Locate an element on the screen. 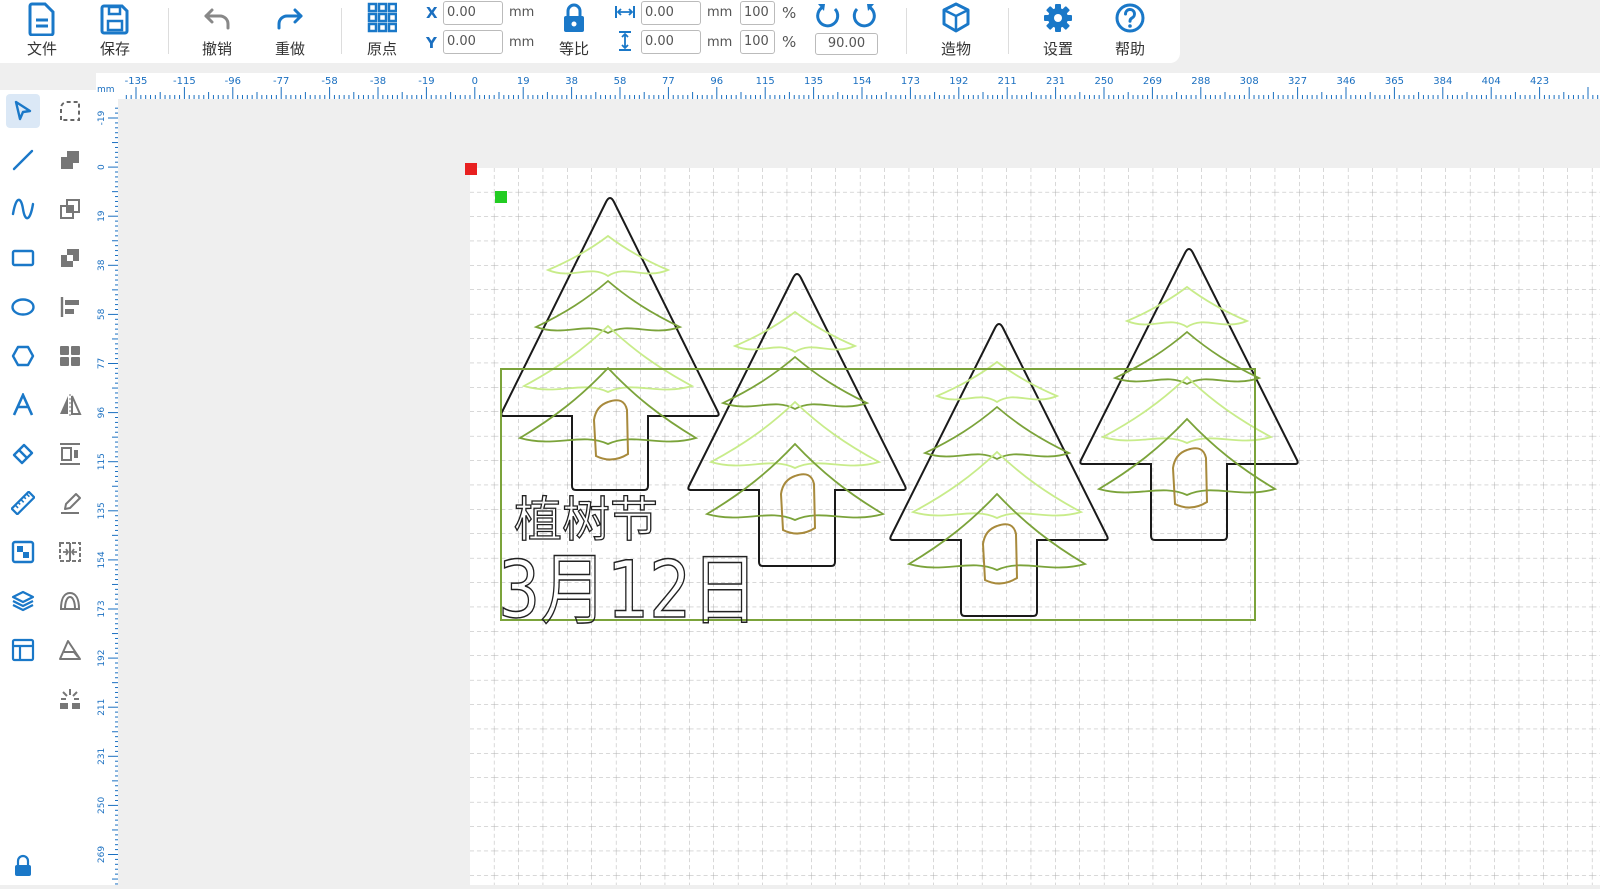 Image resolution: width=1600 pixels, height=889 pixels. align-tool is located at coordinates (70, 307).